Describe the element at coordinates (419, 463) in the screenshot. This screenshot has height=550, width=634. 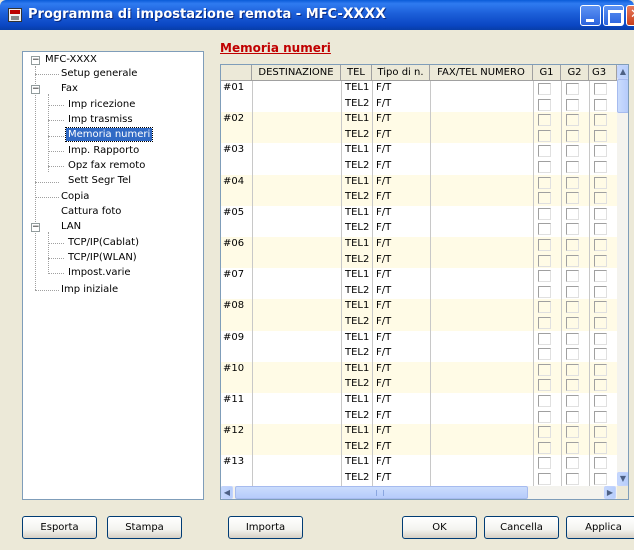
I see `table-row: #13 TEL1 F/T` at that location.